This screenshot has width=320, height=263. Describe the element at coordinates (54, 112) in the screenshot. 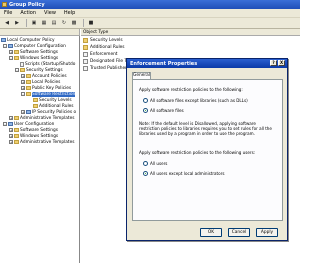

I see `tree-item-label: IP Security Policies o` at that location.